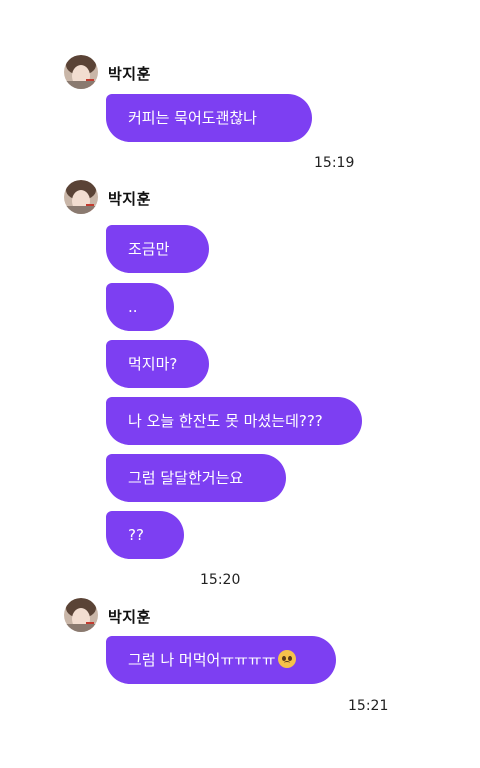 This screenshot has width=480, height=768. What do you see at coordinates (157, 364) in the screenshot?
I see `message-bubble: 먹지마?` at bounding box center [157, 364].